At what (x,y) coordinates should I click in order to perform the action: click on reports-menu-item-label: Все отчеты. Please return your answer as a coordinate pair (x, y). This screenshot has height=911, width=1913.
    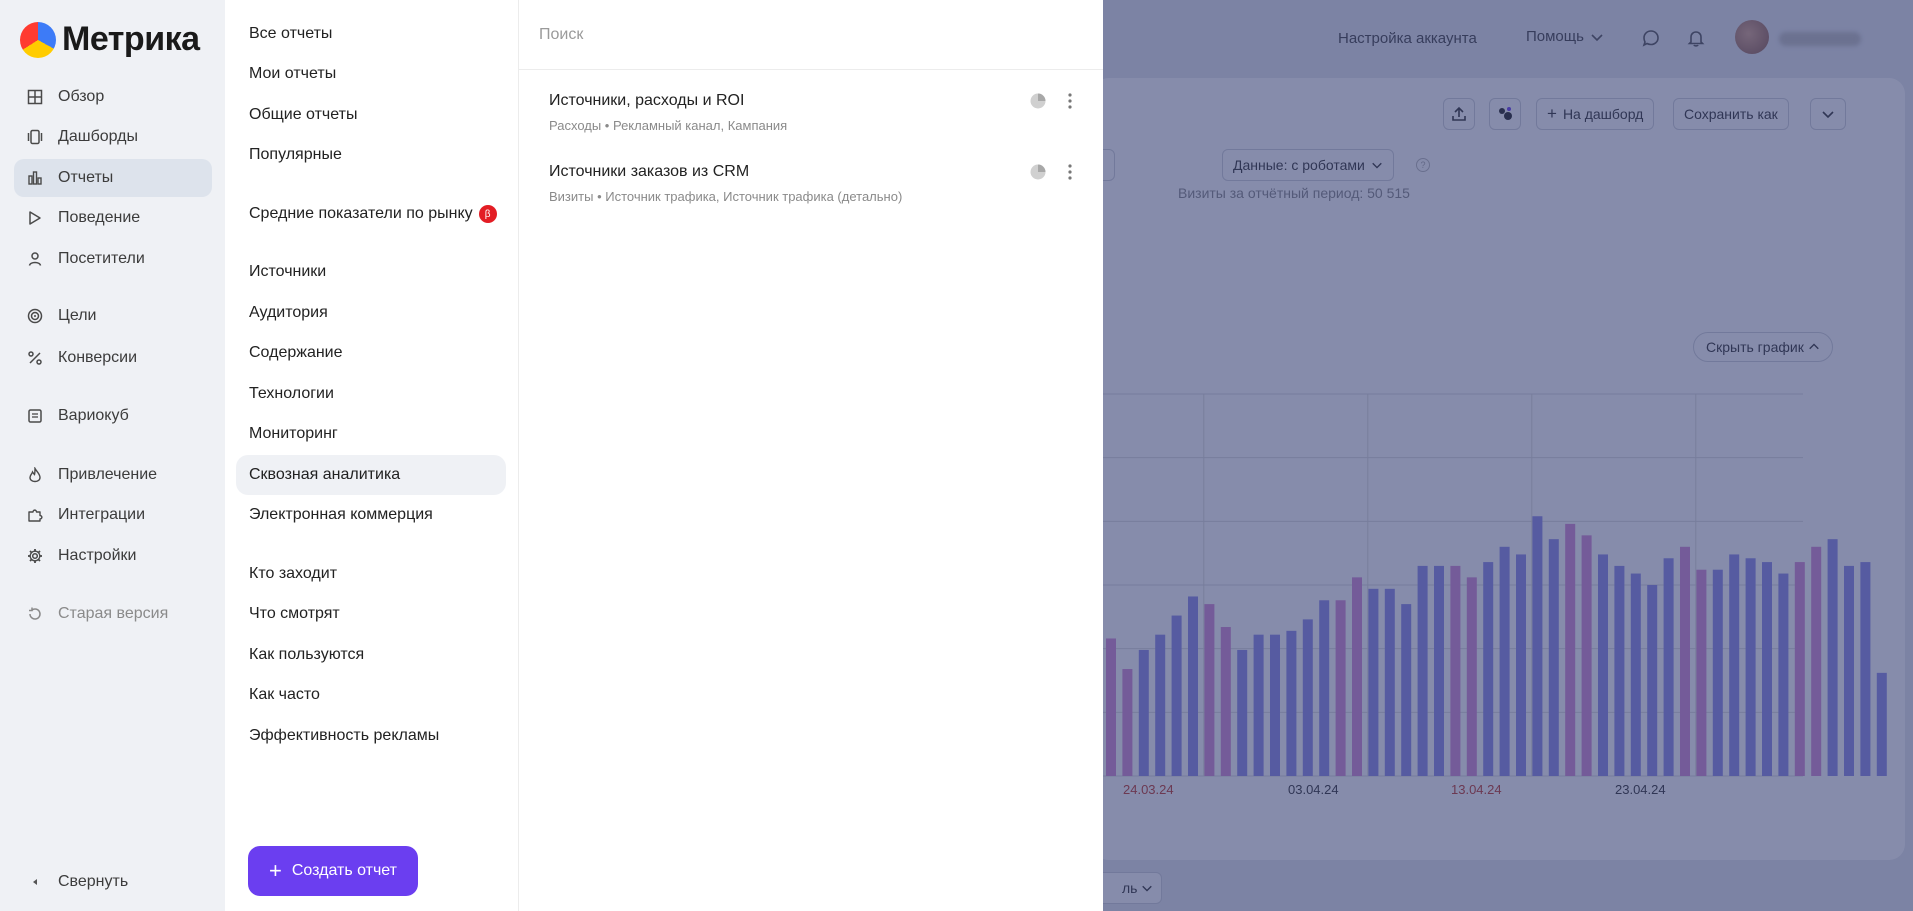
    Looking at the image, I should click on (291, 33).